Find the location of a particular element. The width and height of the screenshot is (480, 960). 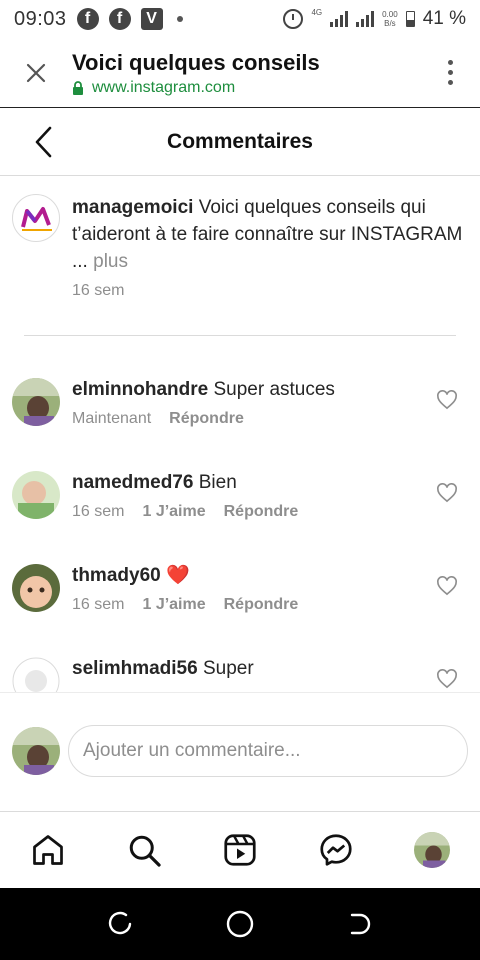

more-vert-icon is located at coordinates (450, 62).